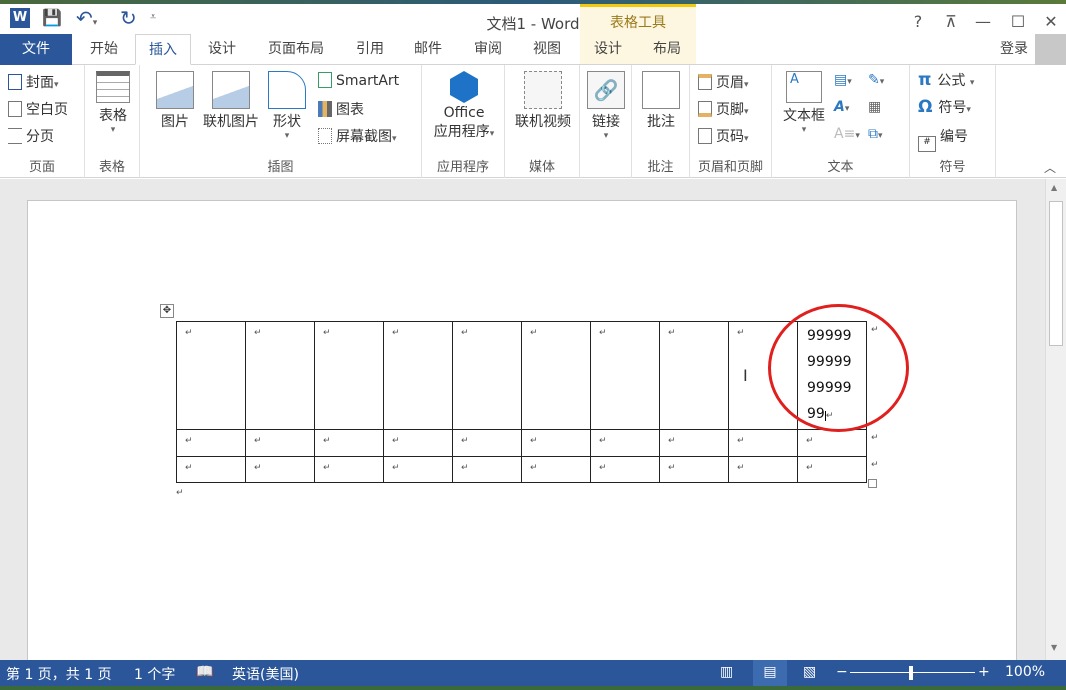 The width and height of the screenshot is (1066, 690). What do you see at coordinates (113, 100) in the screenshot?
I see `table-button: 表格 ▾` at bounding box center [113, 100].